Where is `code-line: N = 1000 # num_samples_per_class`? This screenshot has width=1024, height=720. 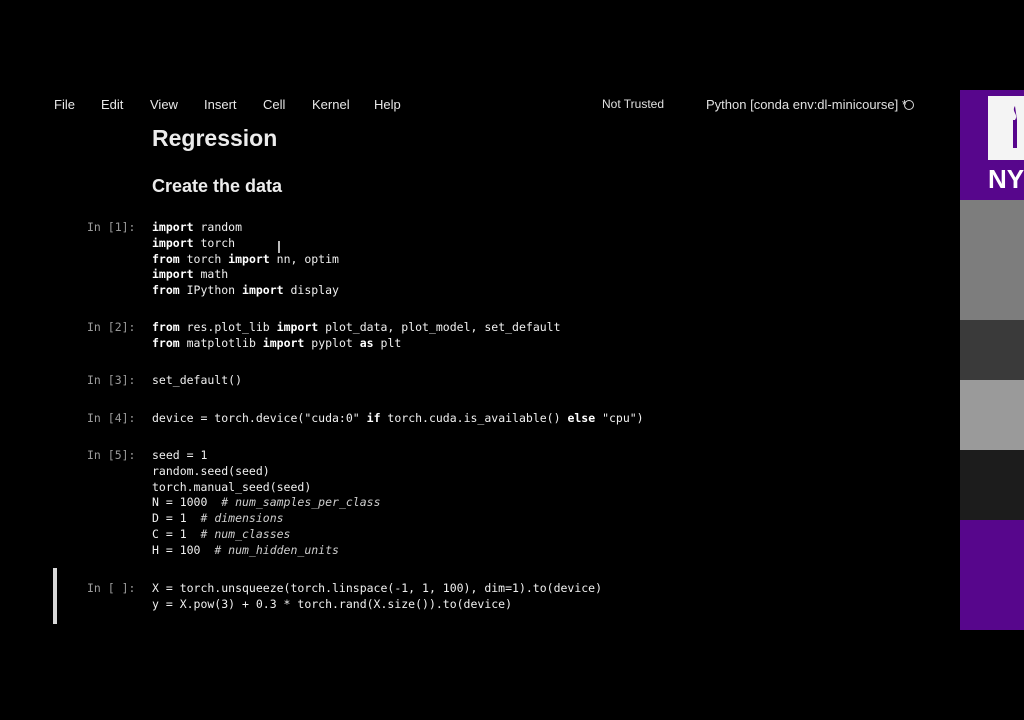
code-line: N = 1000 # num_samples_per_class is located at coordinates (266, 502).